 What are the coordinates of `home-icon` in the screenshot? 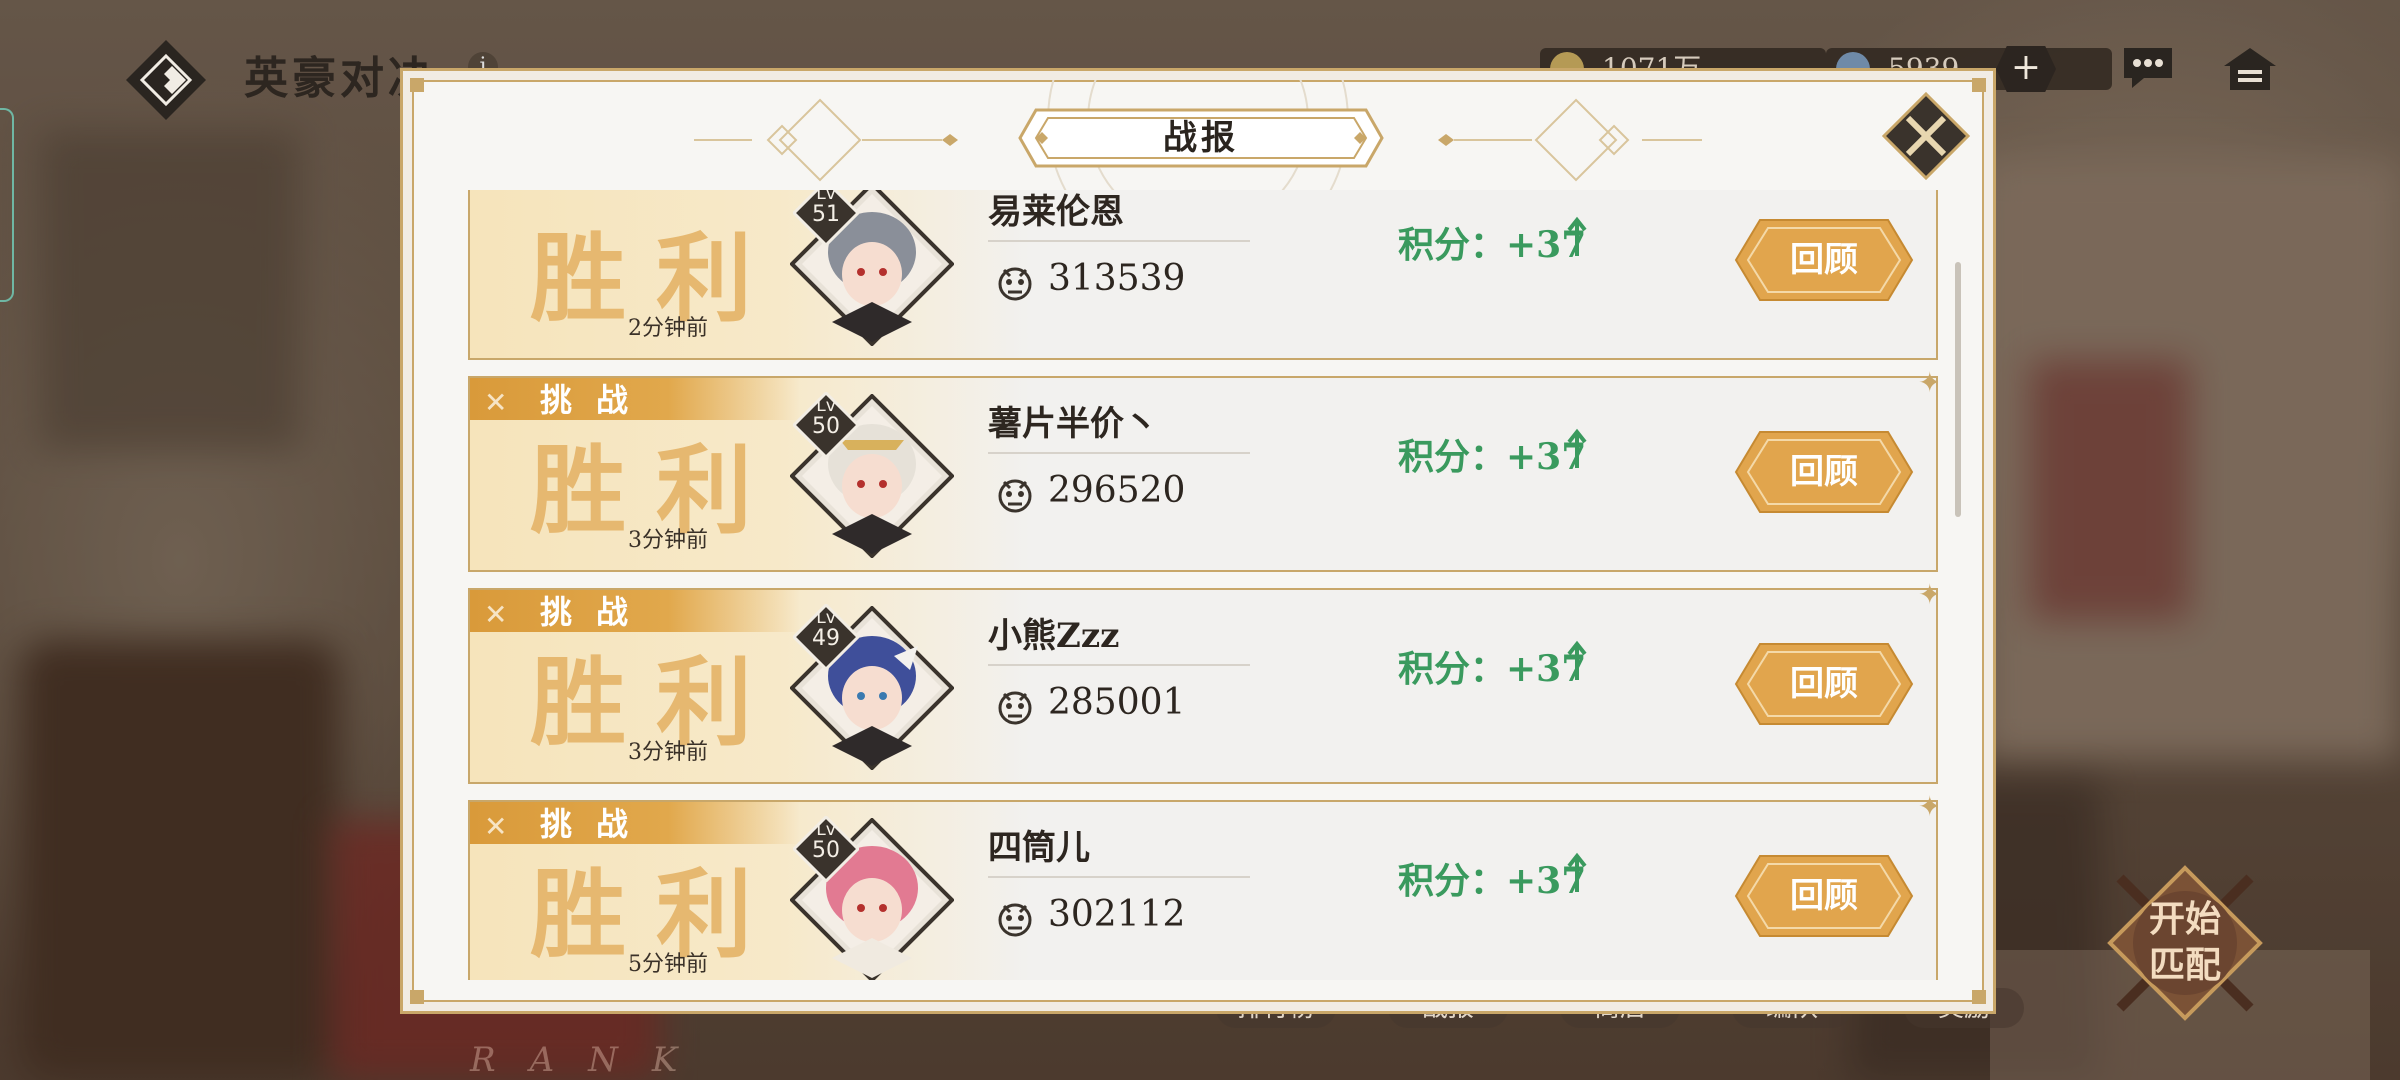 It's located at (2250, 69).